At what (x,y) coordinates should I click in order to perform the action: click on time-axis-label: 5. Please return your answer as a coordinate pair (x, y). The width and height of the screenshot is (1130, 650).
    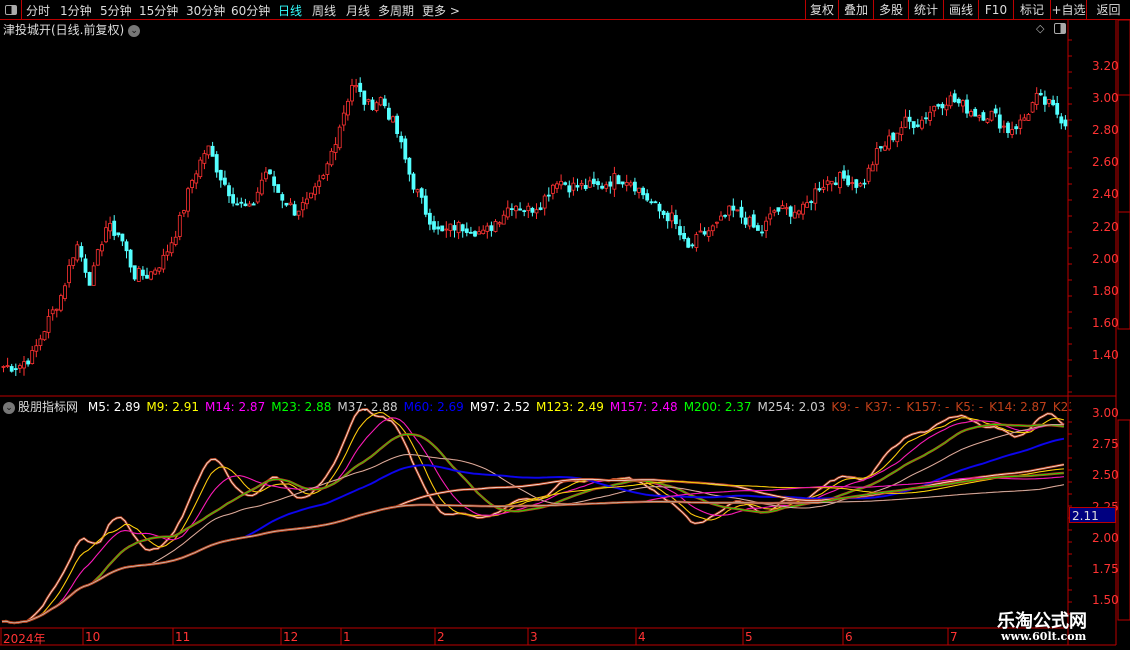
    Looking at the image, I should click on (749, 637).